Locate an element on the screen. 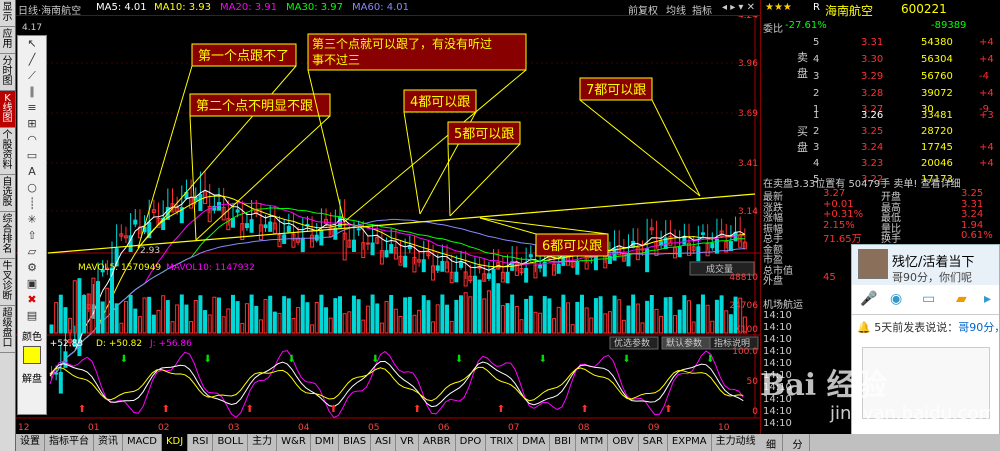  tab-indicator-3: MACD is located at coordinates (142, 442).